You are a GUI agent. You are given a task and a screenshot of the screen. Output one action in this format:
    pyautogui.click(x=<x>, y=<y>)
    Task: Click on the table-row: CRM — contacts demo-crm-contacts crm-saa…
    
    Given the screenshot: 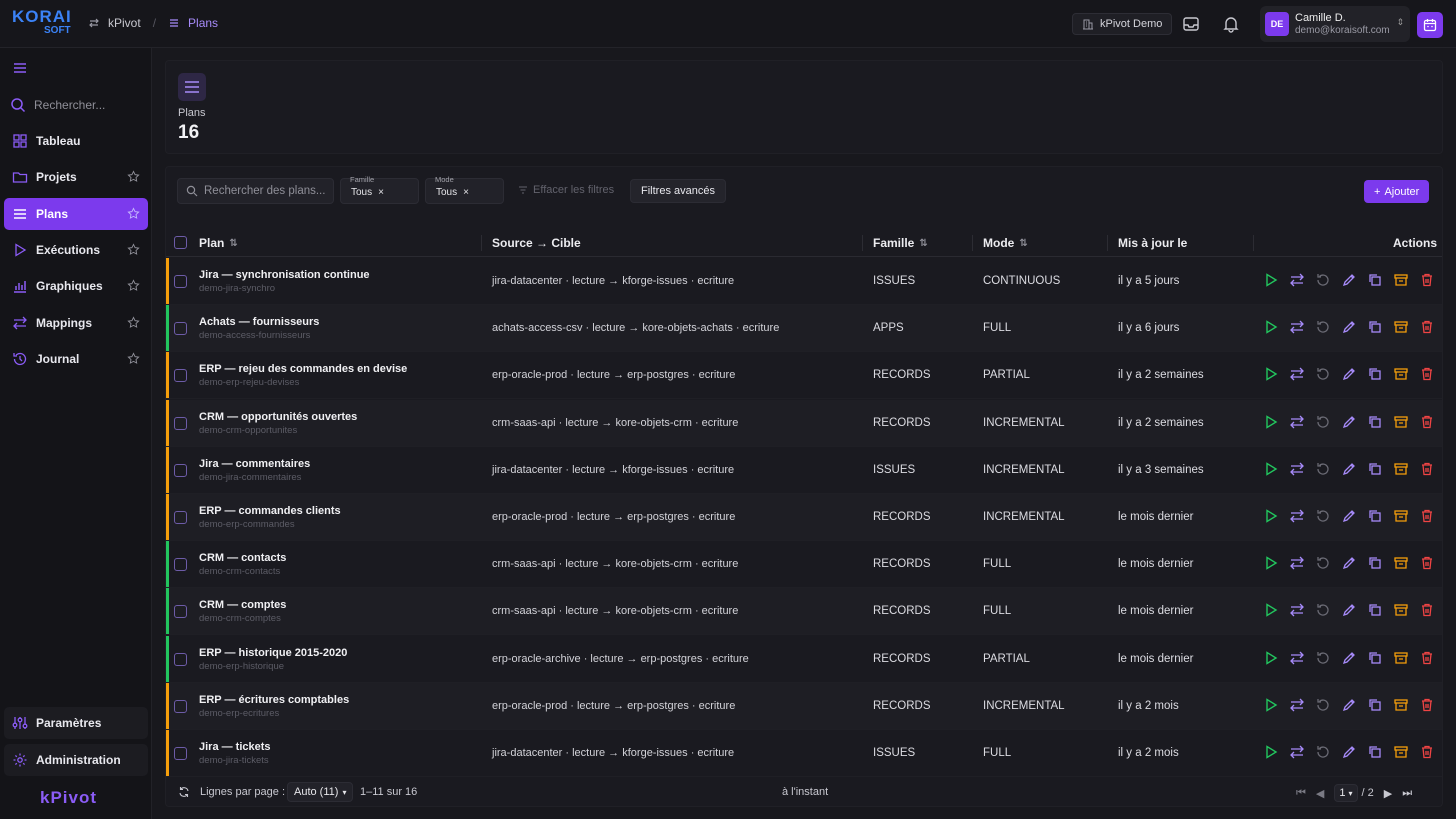 What is the action you would take?
    pyautogui.click(x=804, y=565)
    